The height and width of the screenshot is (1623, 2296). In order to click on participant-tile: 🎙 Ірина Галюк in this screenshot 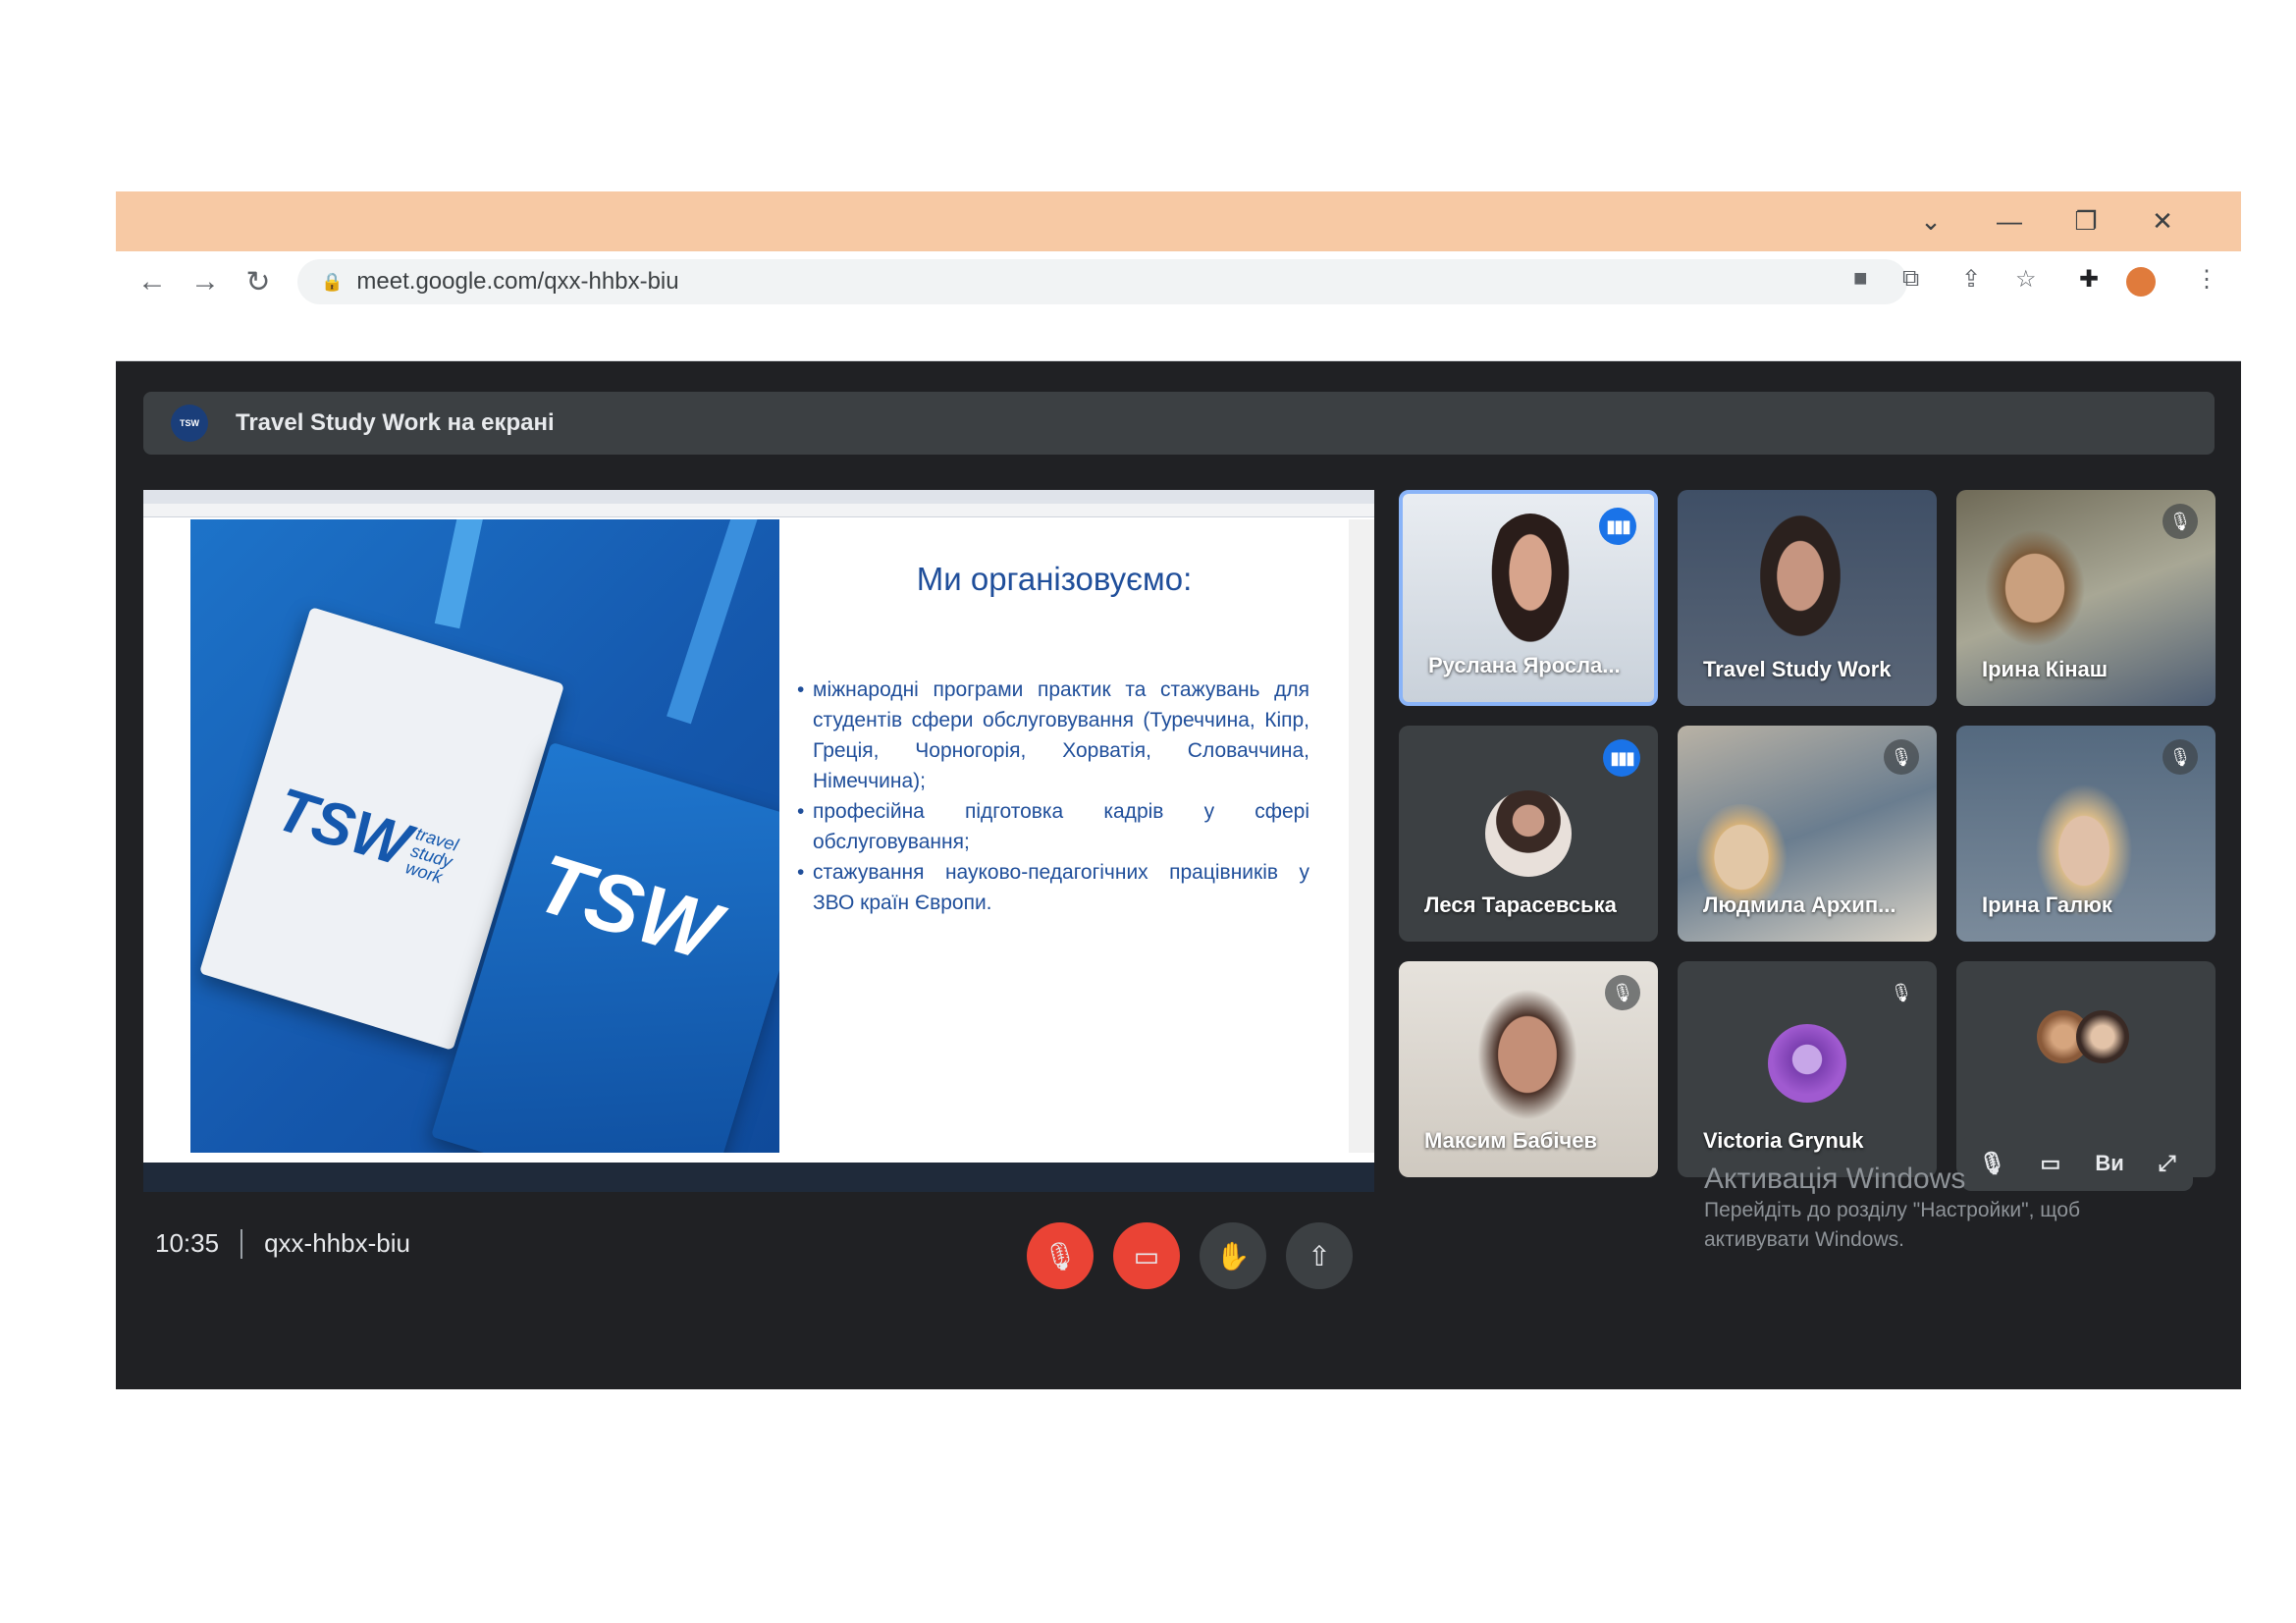, I will do `click(2086, 834)`.